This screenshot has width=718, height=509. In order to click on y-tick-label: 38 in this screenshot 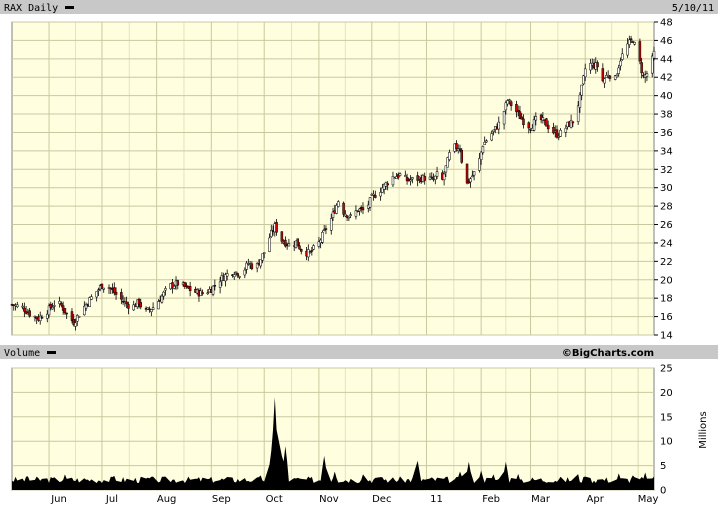, I will do `click(666, 115)`.